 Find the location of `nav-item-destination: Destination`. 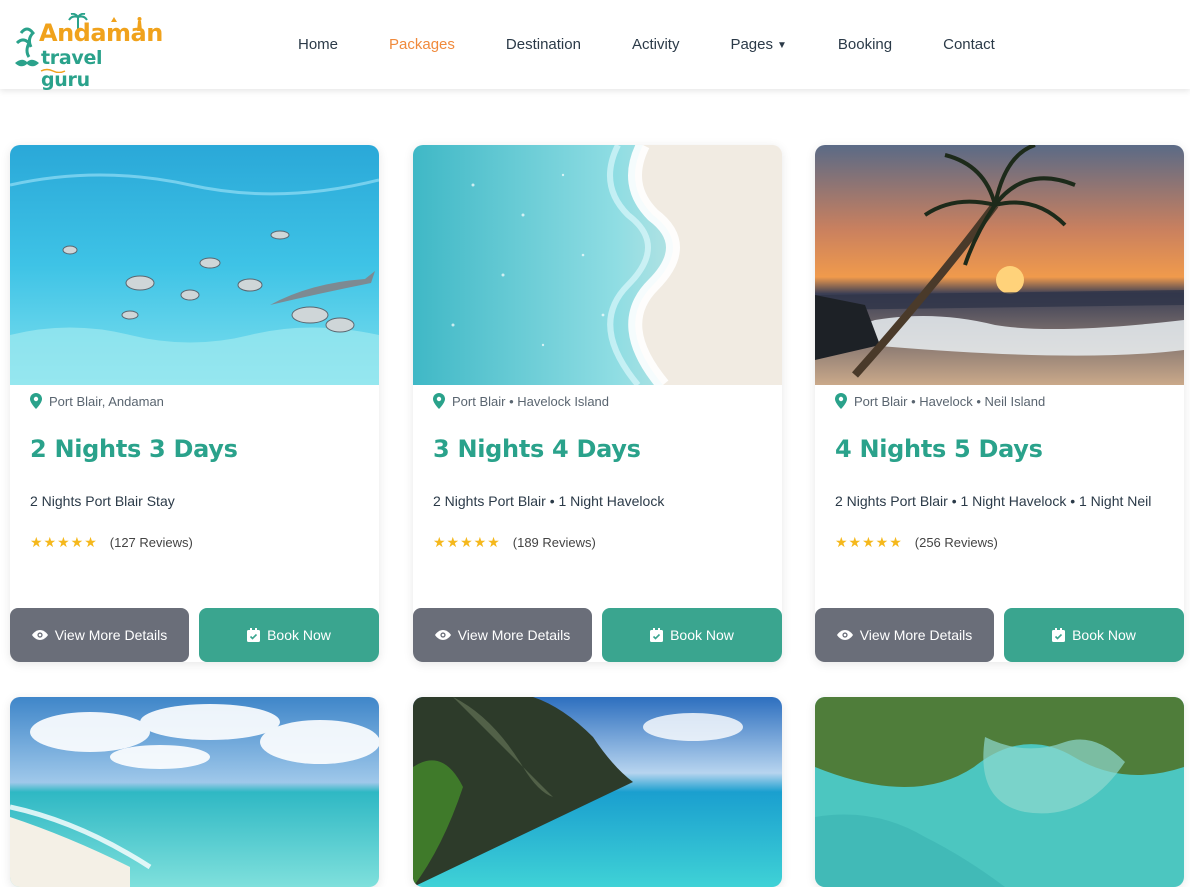

nav-item-destination: Destination is located at coordinates (543, 44).